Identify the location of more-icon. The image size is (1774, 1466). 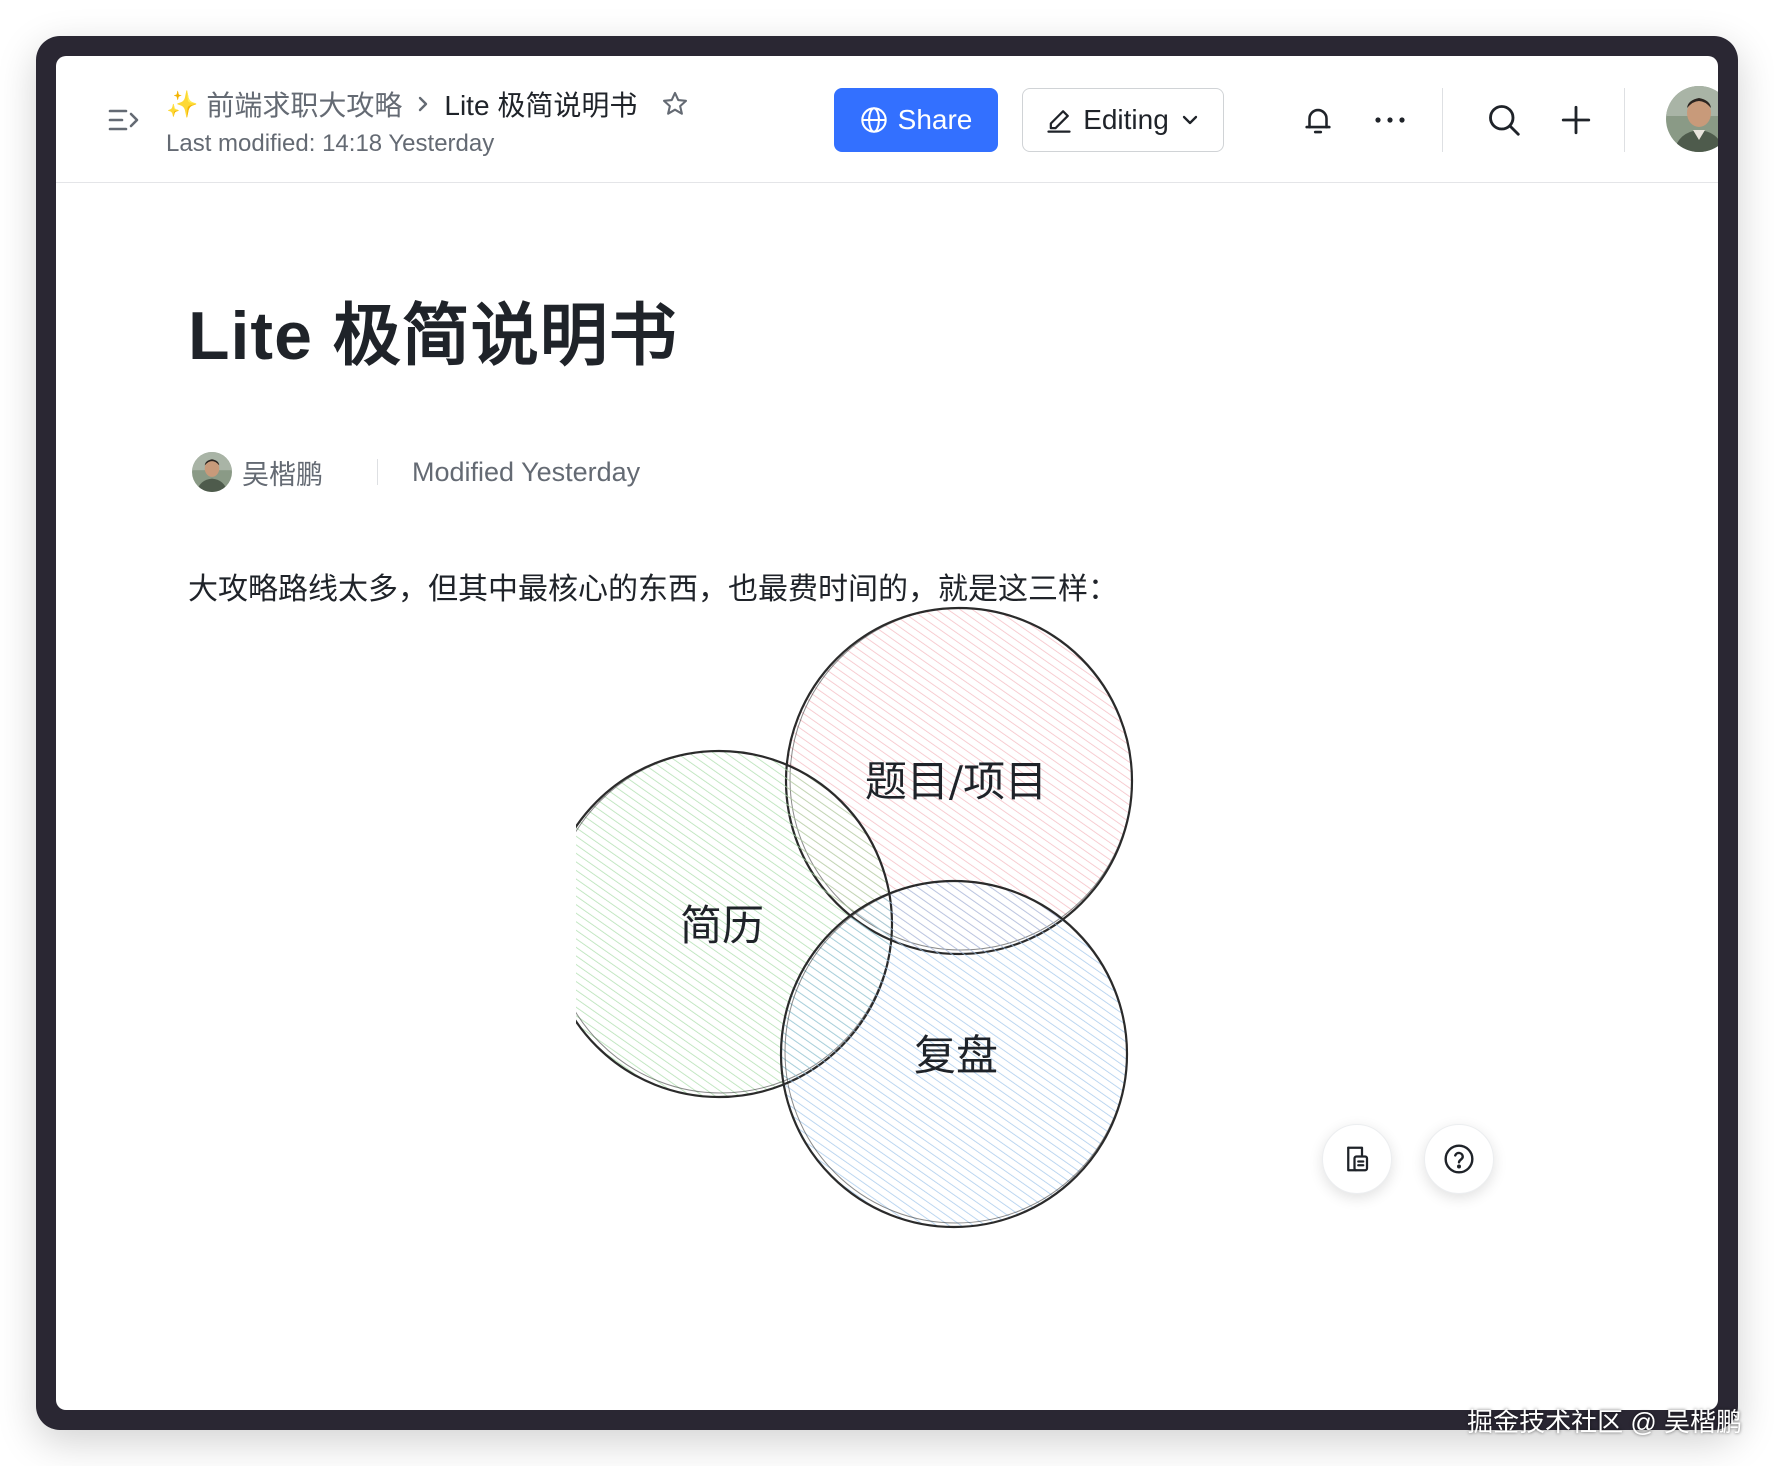
(1390, 120).